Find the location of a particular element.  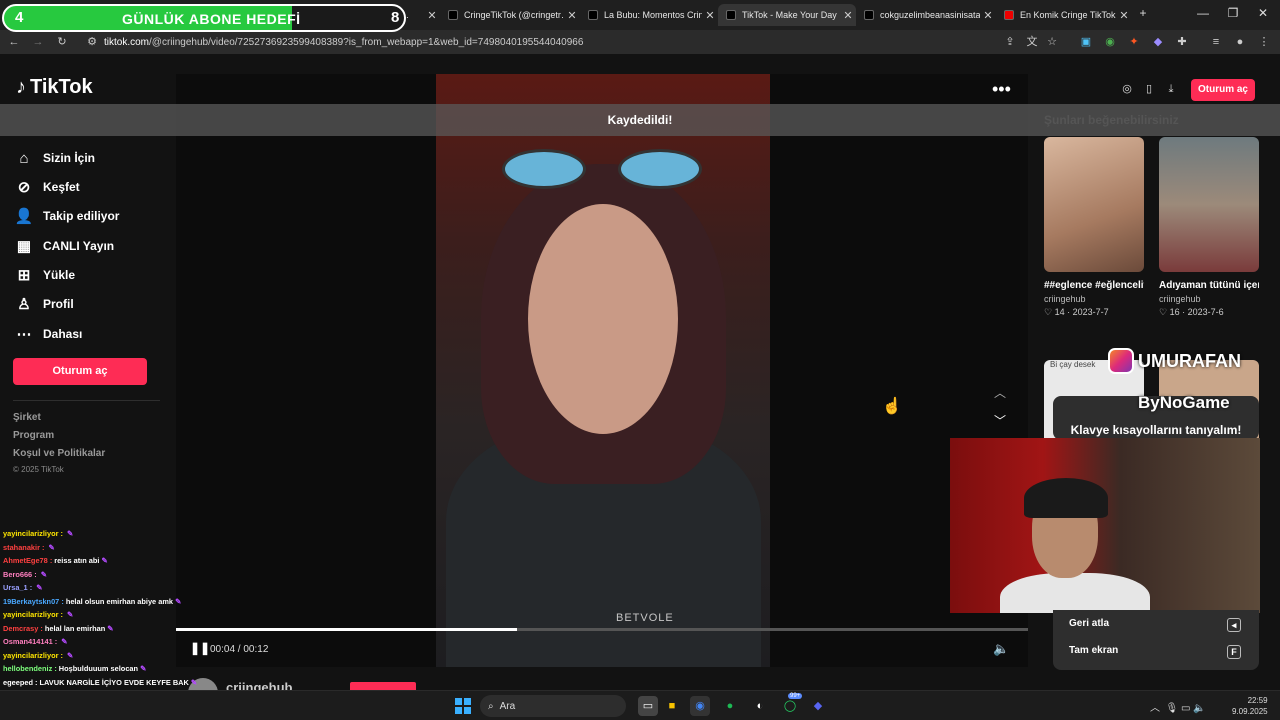

sidebar-item-profile: ♙ Profil is located at coordinates (44, 304).